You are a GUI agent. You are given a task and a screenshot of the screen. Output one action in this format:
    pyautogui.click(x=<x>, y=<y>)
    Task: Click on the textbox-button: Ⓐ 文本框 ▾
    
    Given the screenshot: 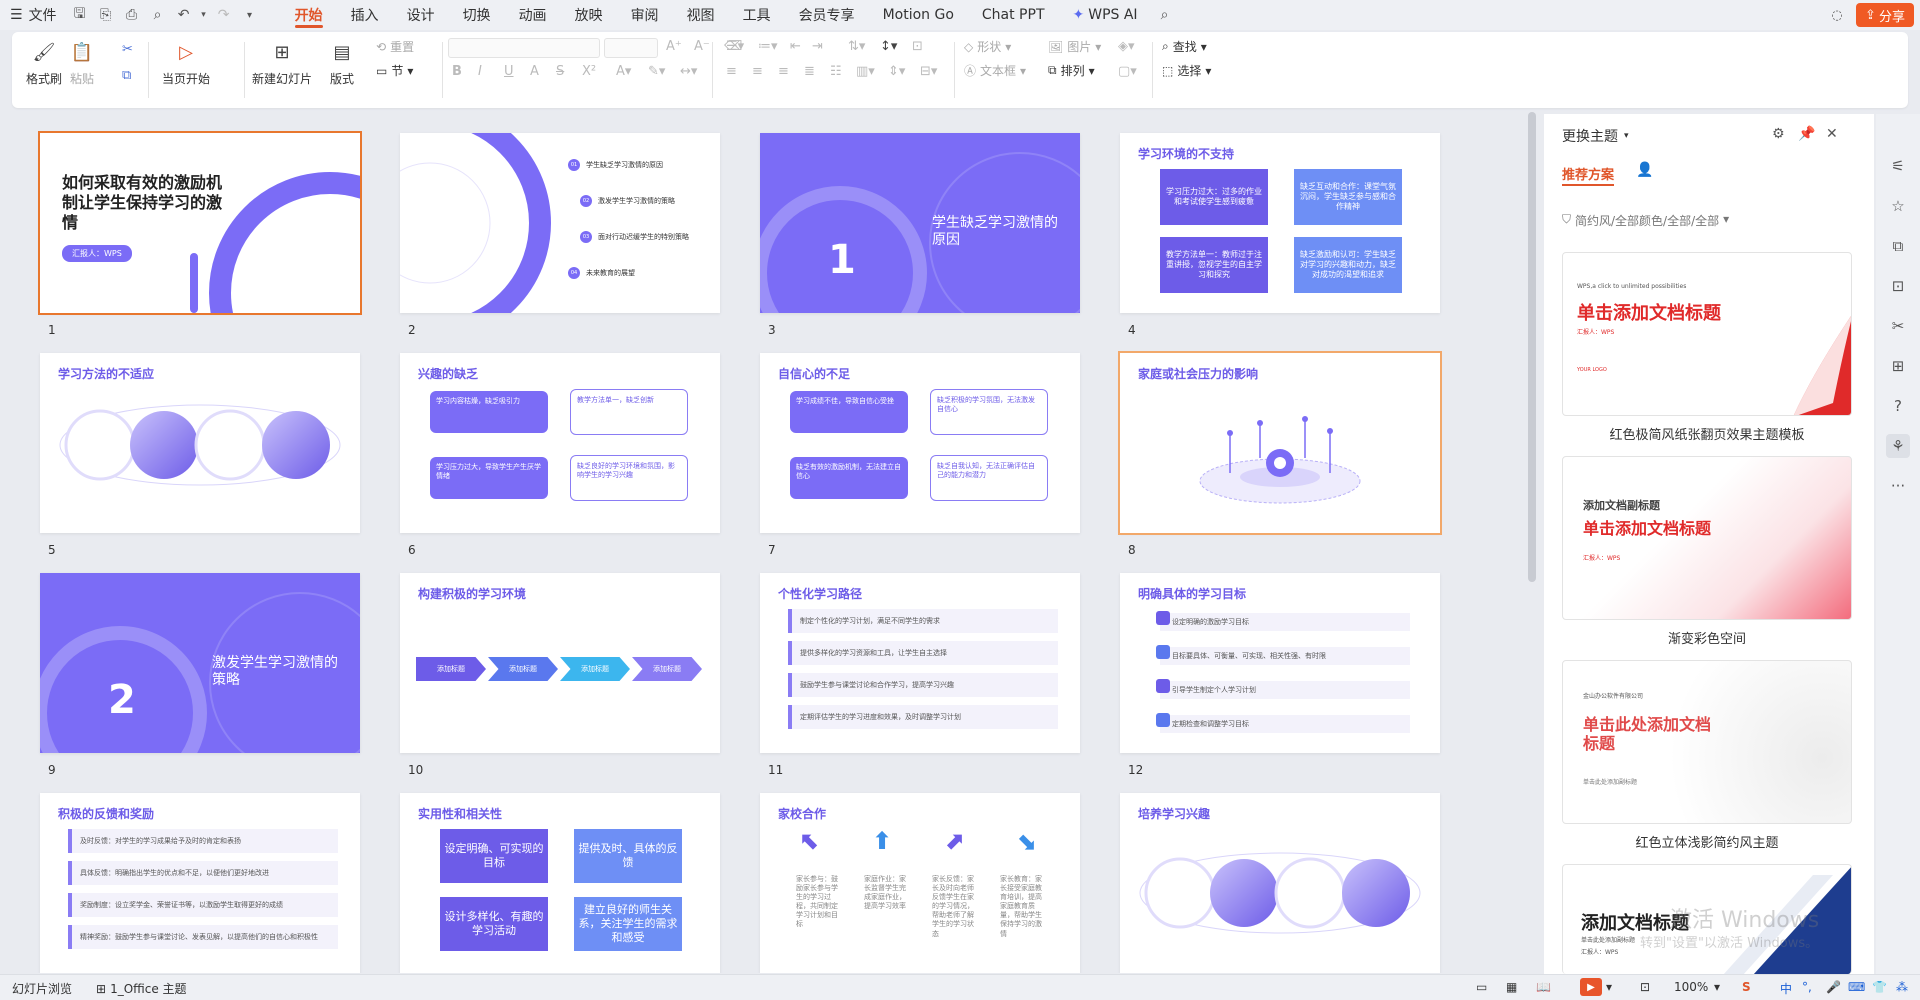 What is the action you would take?
    pyautogui.click(x=995, y=70)
    